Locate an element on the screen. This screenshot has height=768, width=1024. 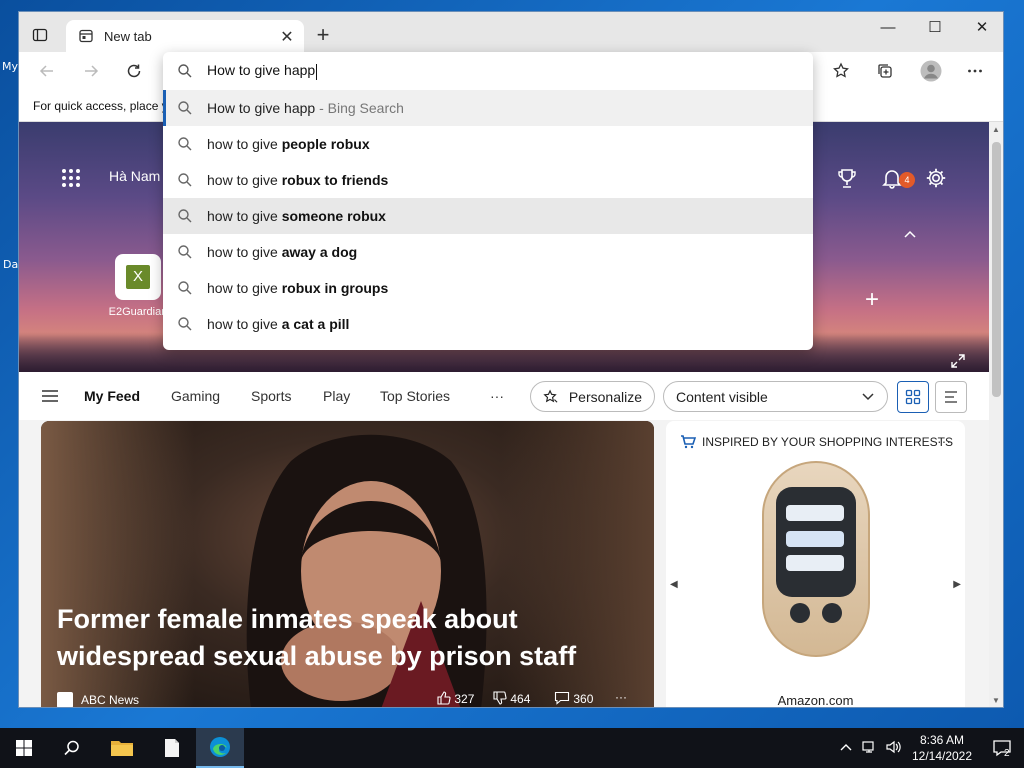
scrollbar-thumb is located at coordinates (996, 269).